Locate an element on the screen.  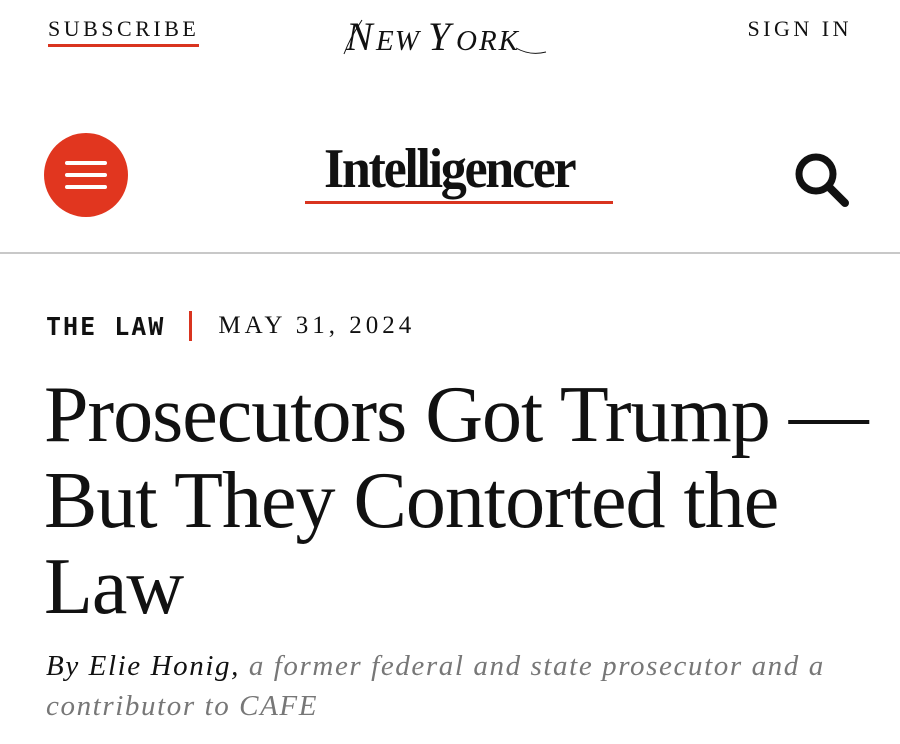
intelligencer-logo: Intelligencer is located at coordinates (449, 169).